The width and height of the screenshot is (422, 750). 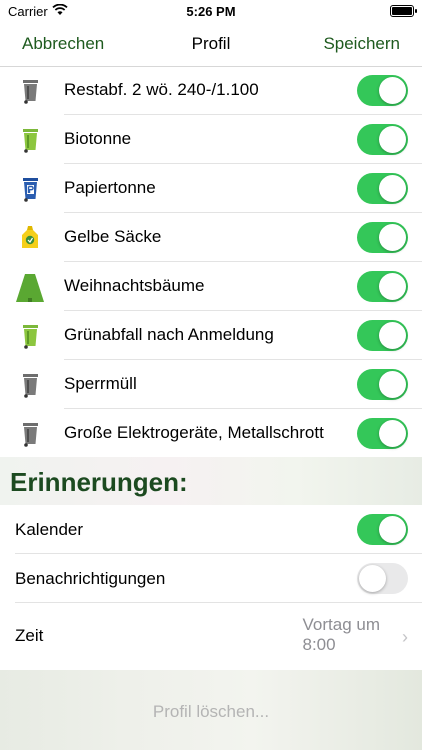 I want to click on notifications-toggle, so click(x=382, y=578).